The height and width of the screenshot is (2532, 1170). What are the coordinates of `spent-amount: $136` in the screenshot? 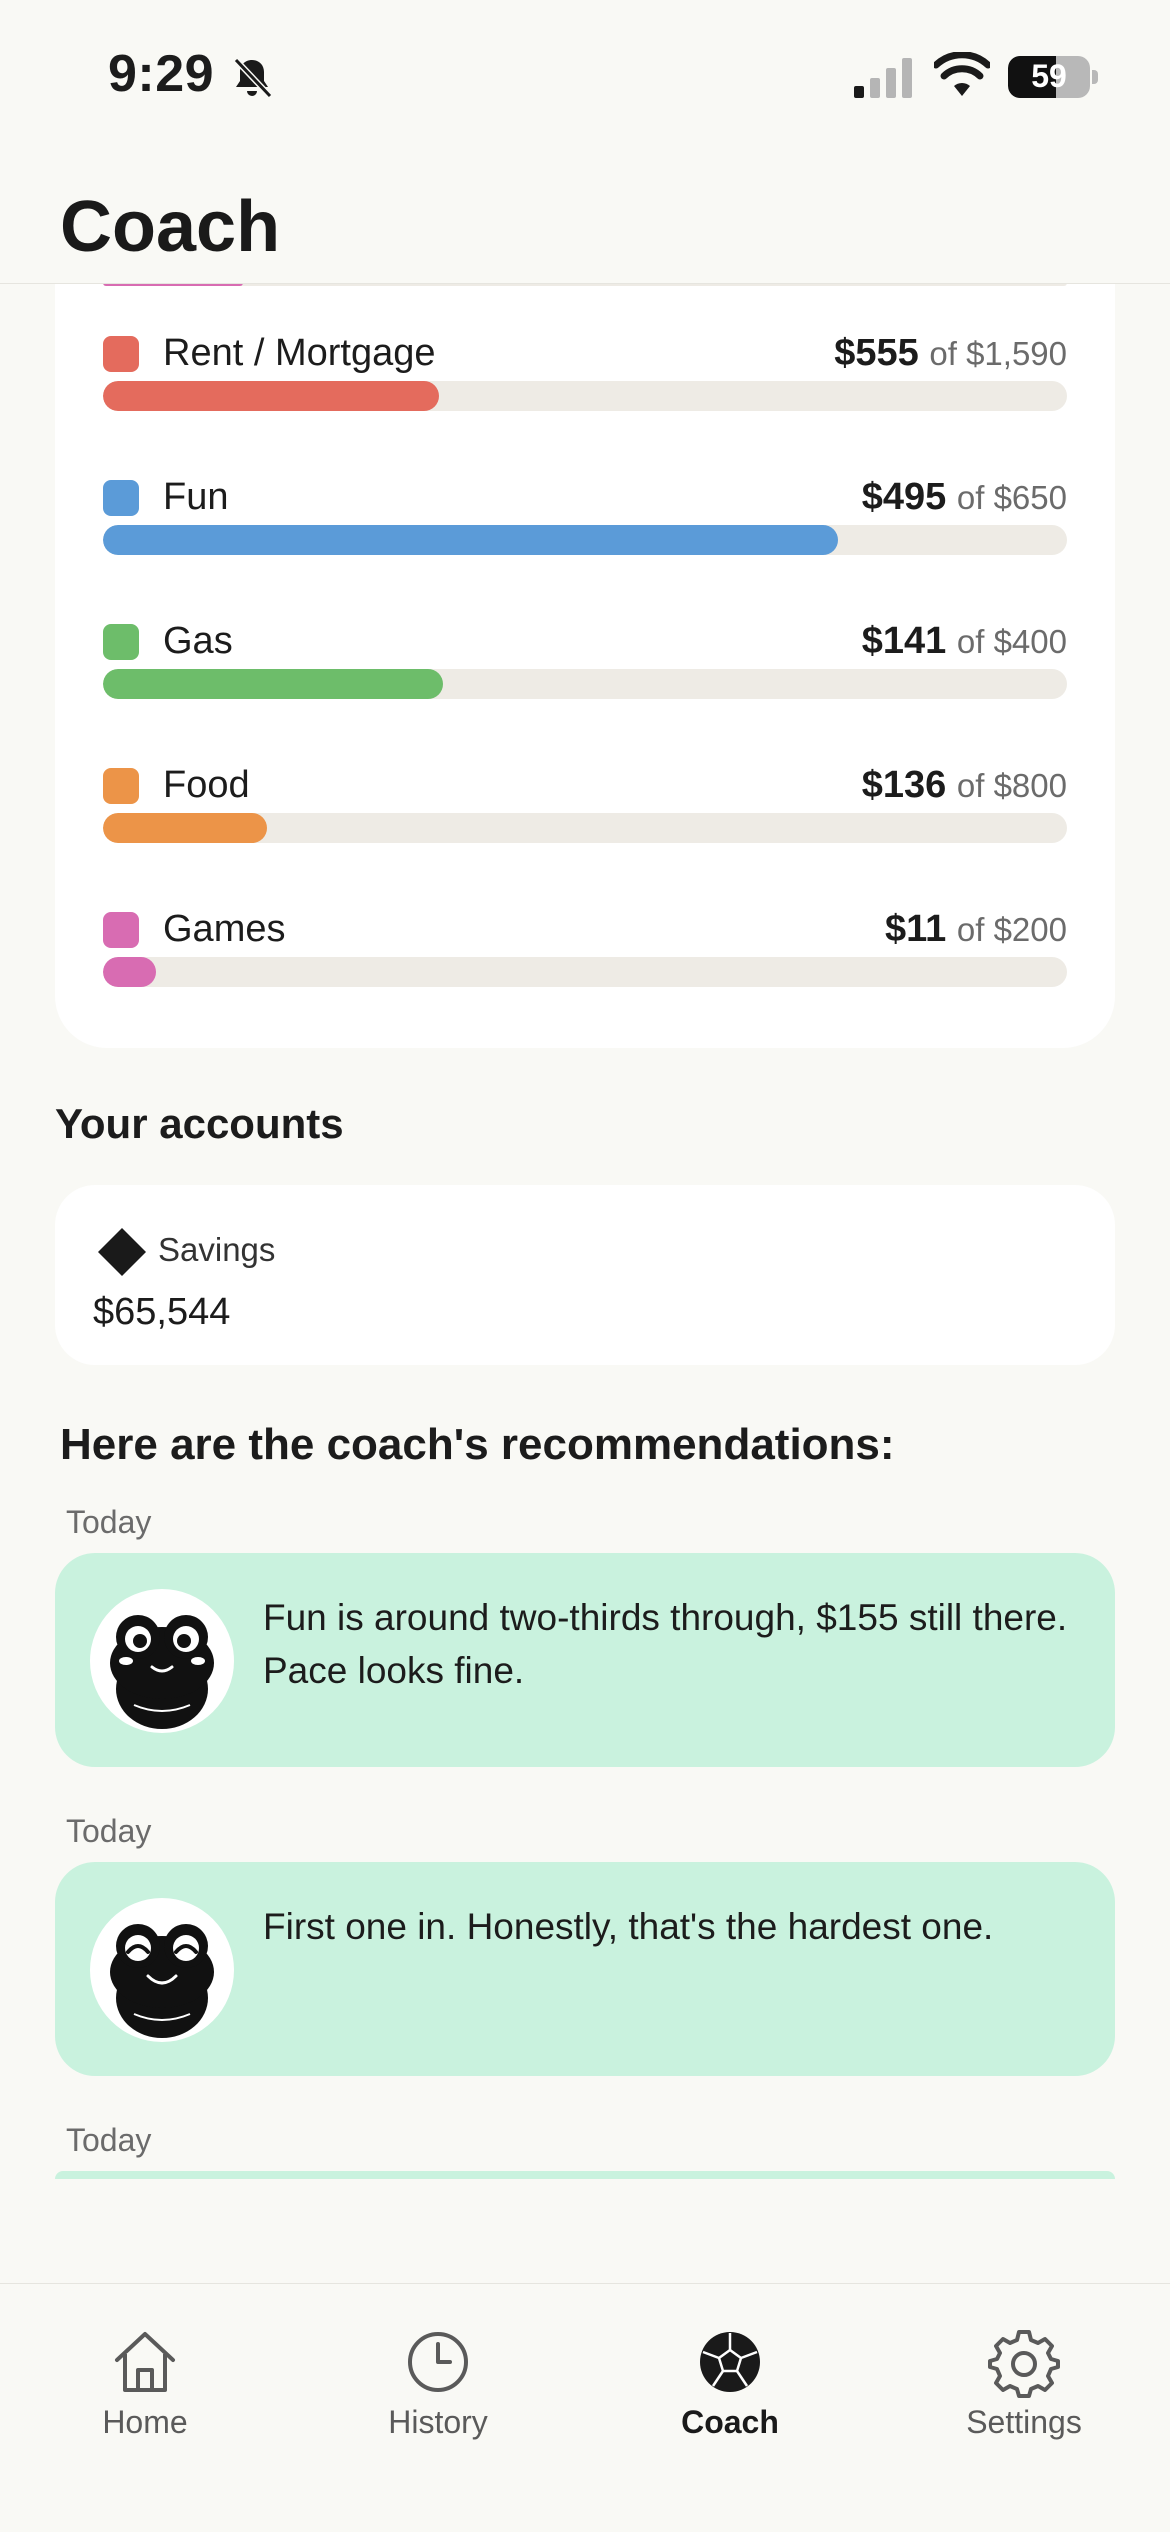 It's located at (904, 785).